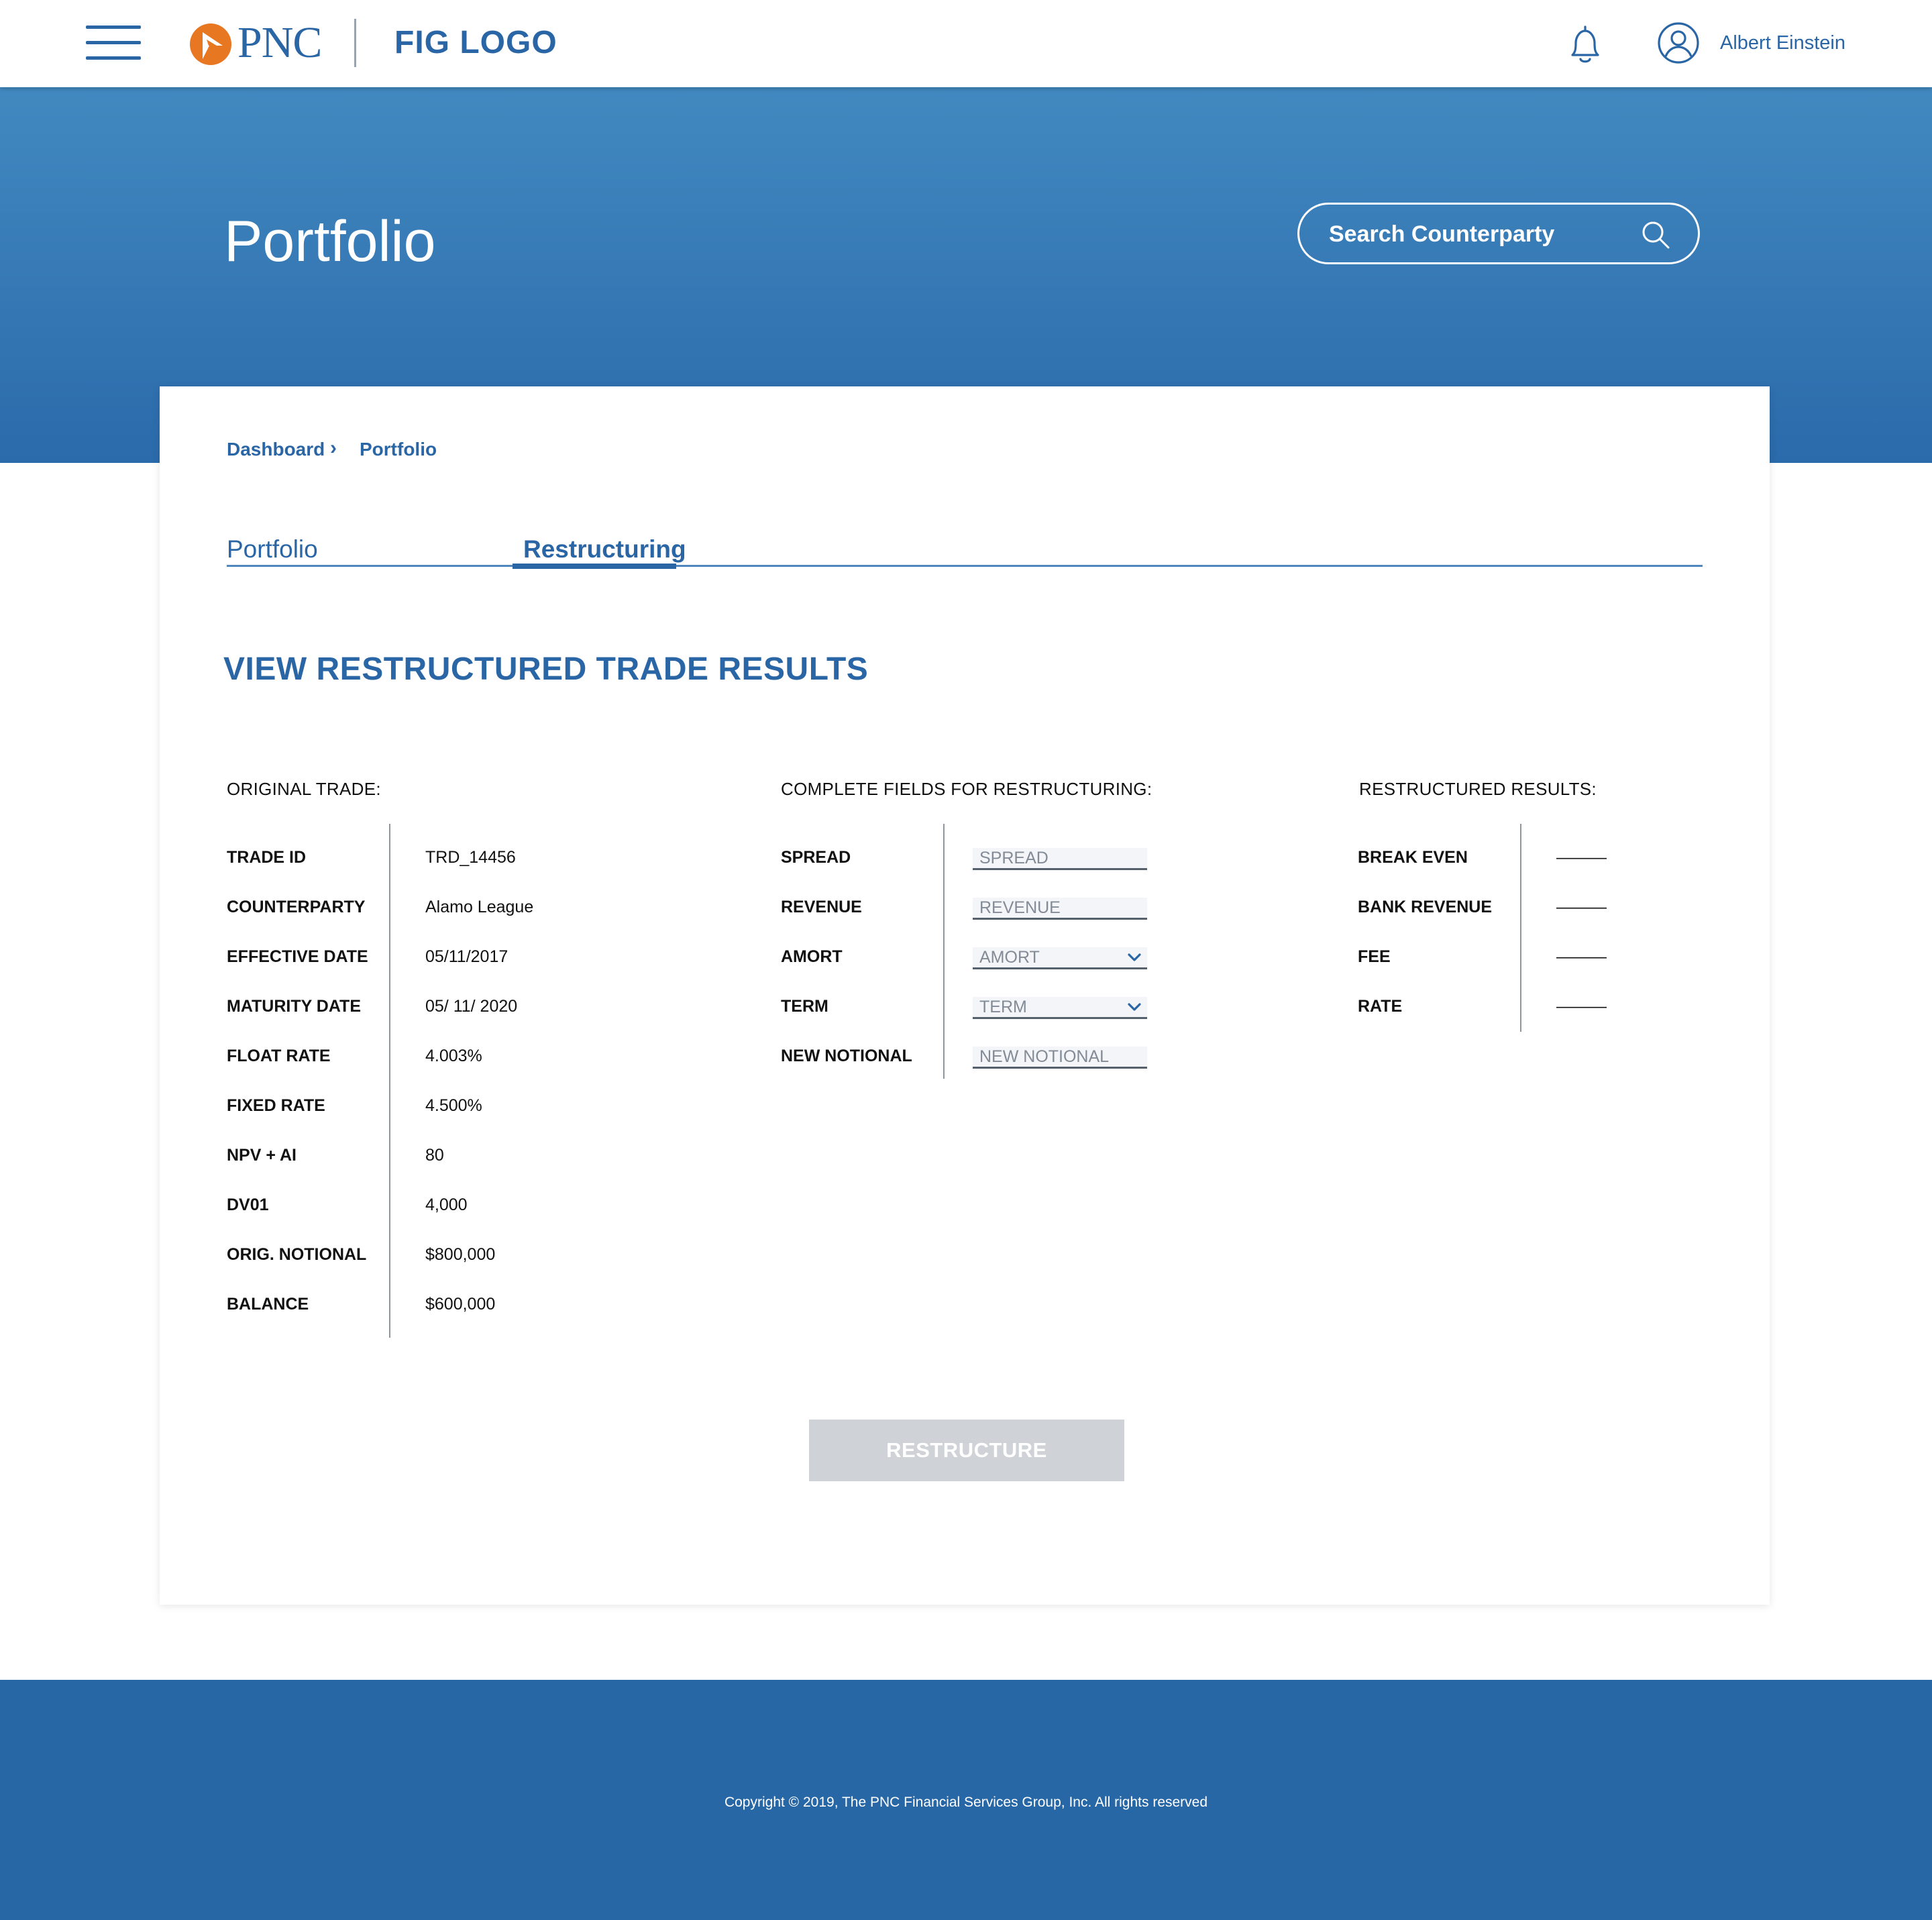  I want to click on revenue-field, so click(1060, 909).